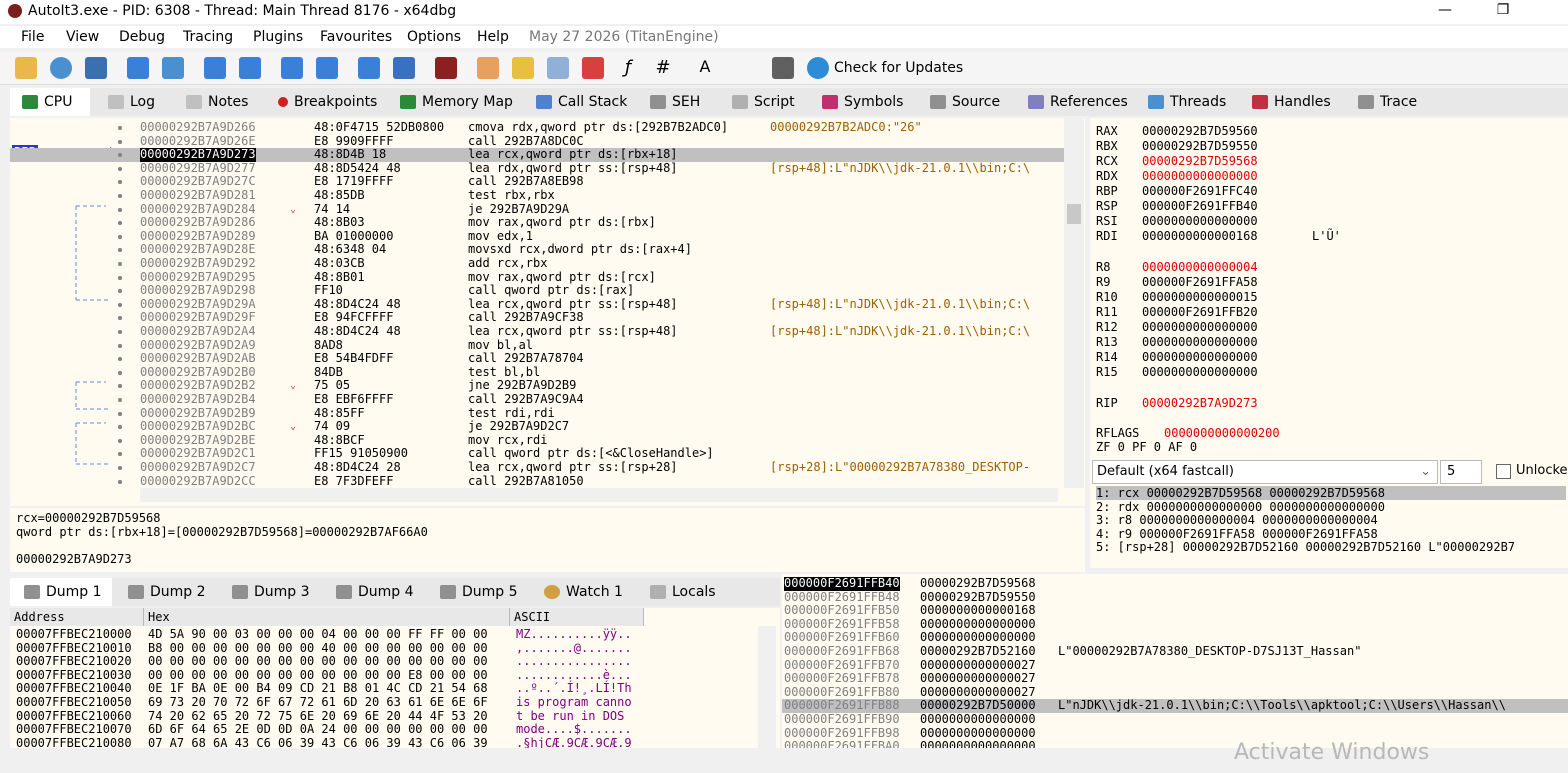 This screenshot has height=773, width=1568. What do you see at coordinates (675, 102) in the screenshot?
I see `tab-seh: SEH` at bounding box center [675, 102].